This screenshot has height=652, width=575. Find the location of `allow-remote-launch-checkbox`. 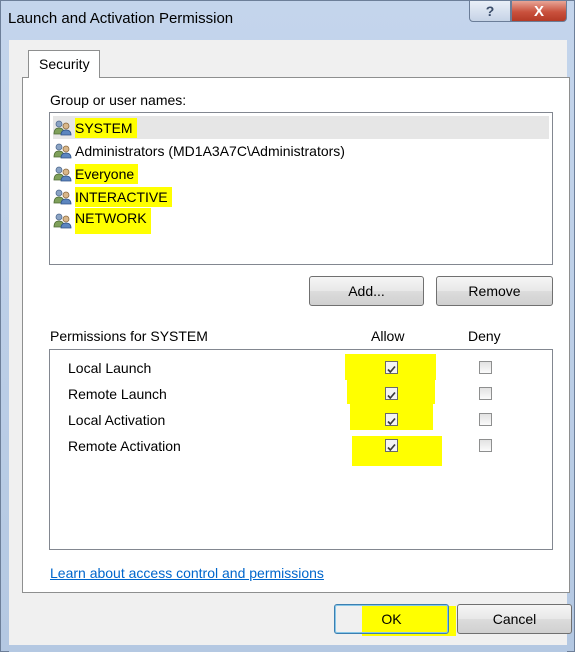

allow-remote-launch-checkbox is located at coordinates (391, 393).